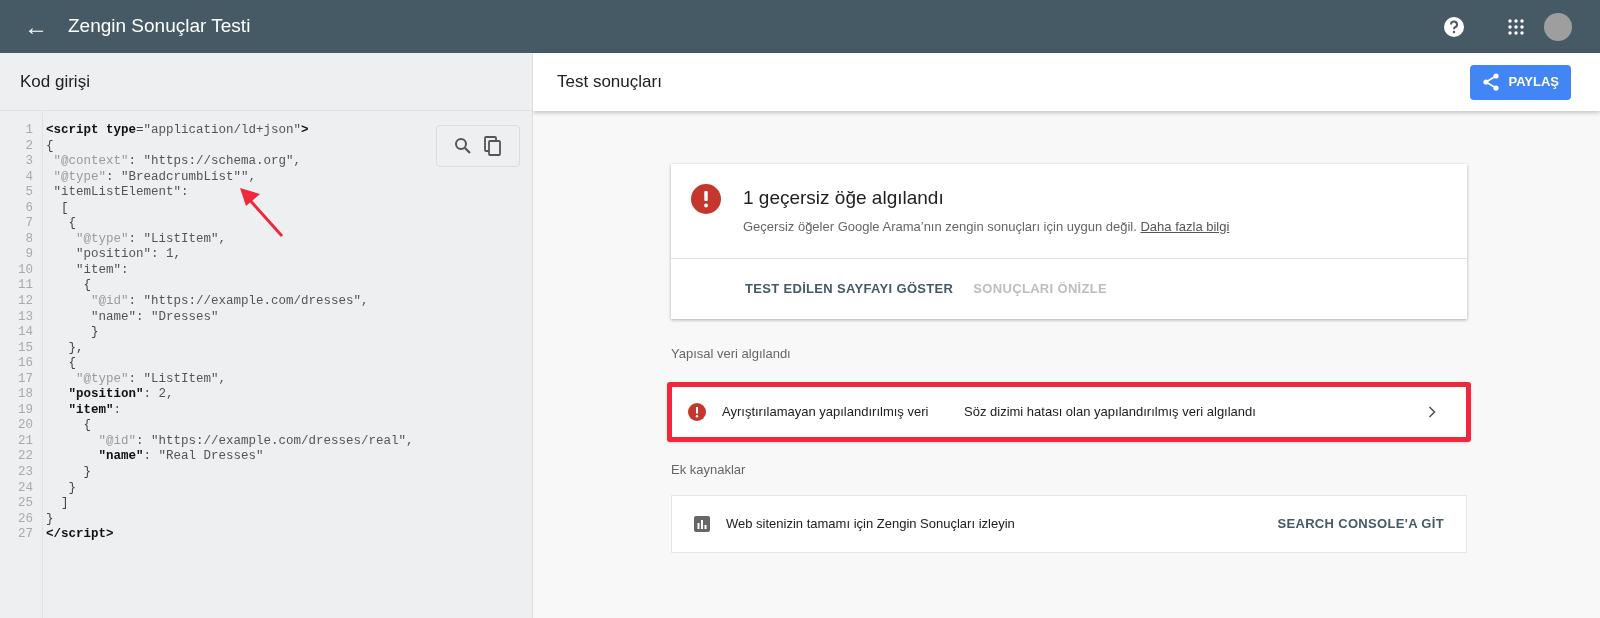 Image resolution: width=1600 pixels, height=618 pixels. I want to click on chevron-right-icon, so click(1432, 411).